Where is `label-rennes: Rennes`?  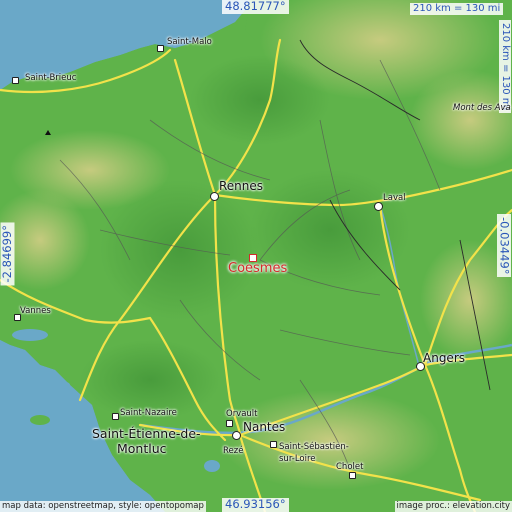 label-rennes: Rennes is located at coordinates (241, 186).